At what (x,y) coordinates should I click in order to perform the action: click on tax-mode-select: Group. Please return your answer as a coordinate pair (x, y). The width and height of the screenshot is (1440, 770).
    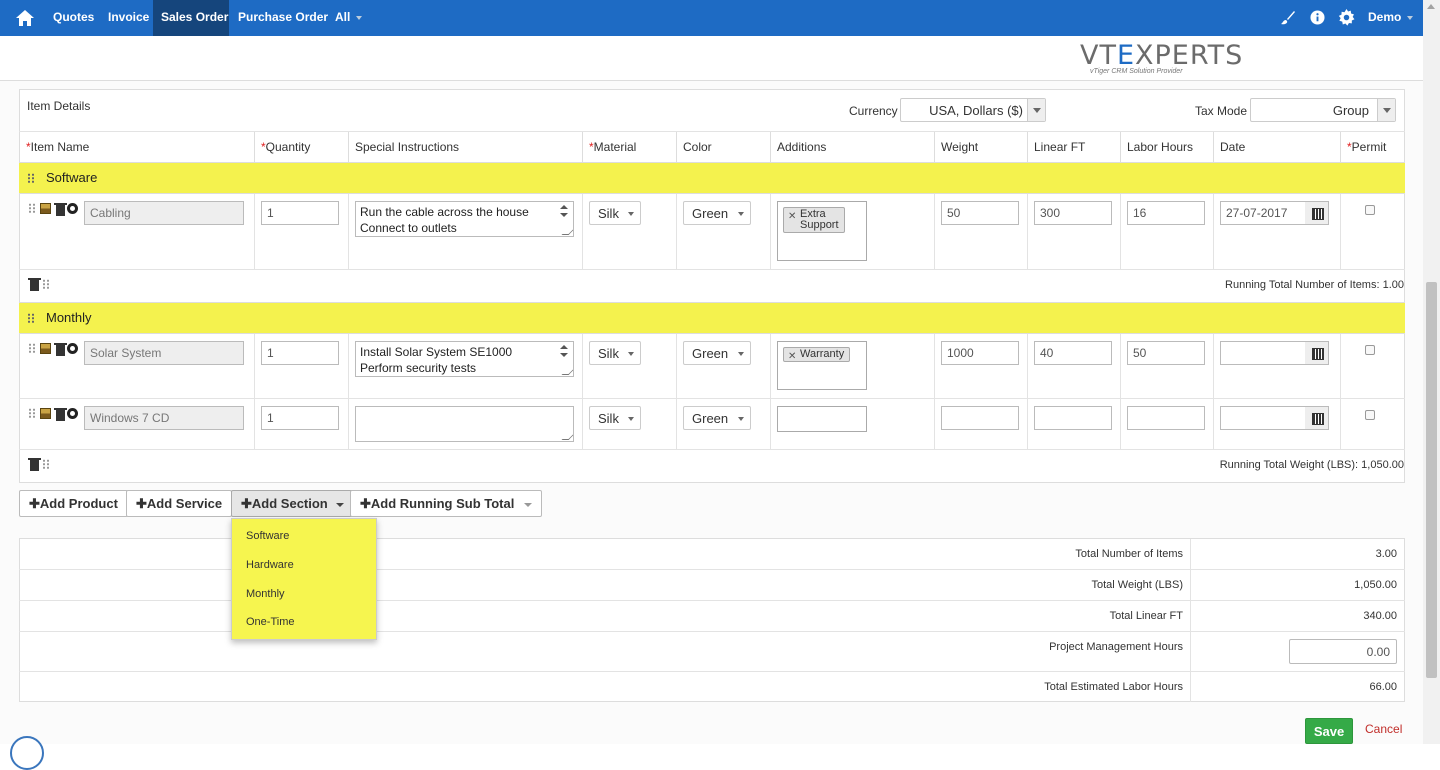
    Looking at the image, I should click on (1323, 110).